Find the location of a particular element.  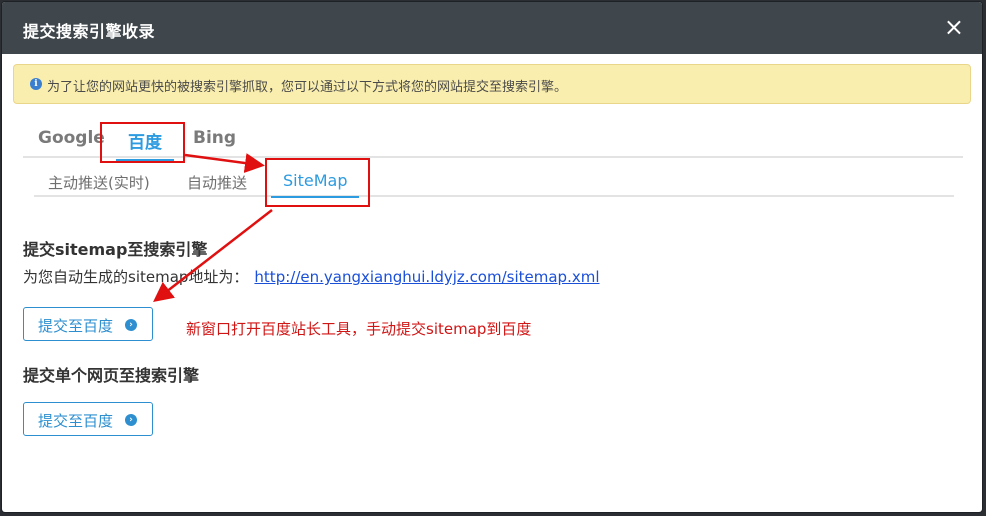

dialog-title: 提交搜索引擎收录 is located at coordinates (89, 31).